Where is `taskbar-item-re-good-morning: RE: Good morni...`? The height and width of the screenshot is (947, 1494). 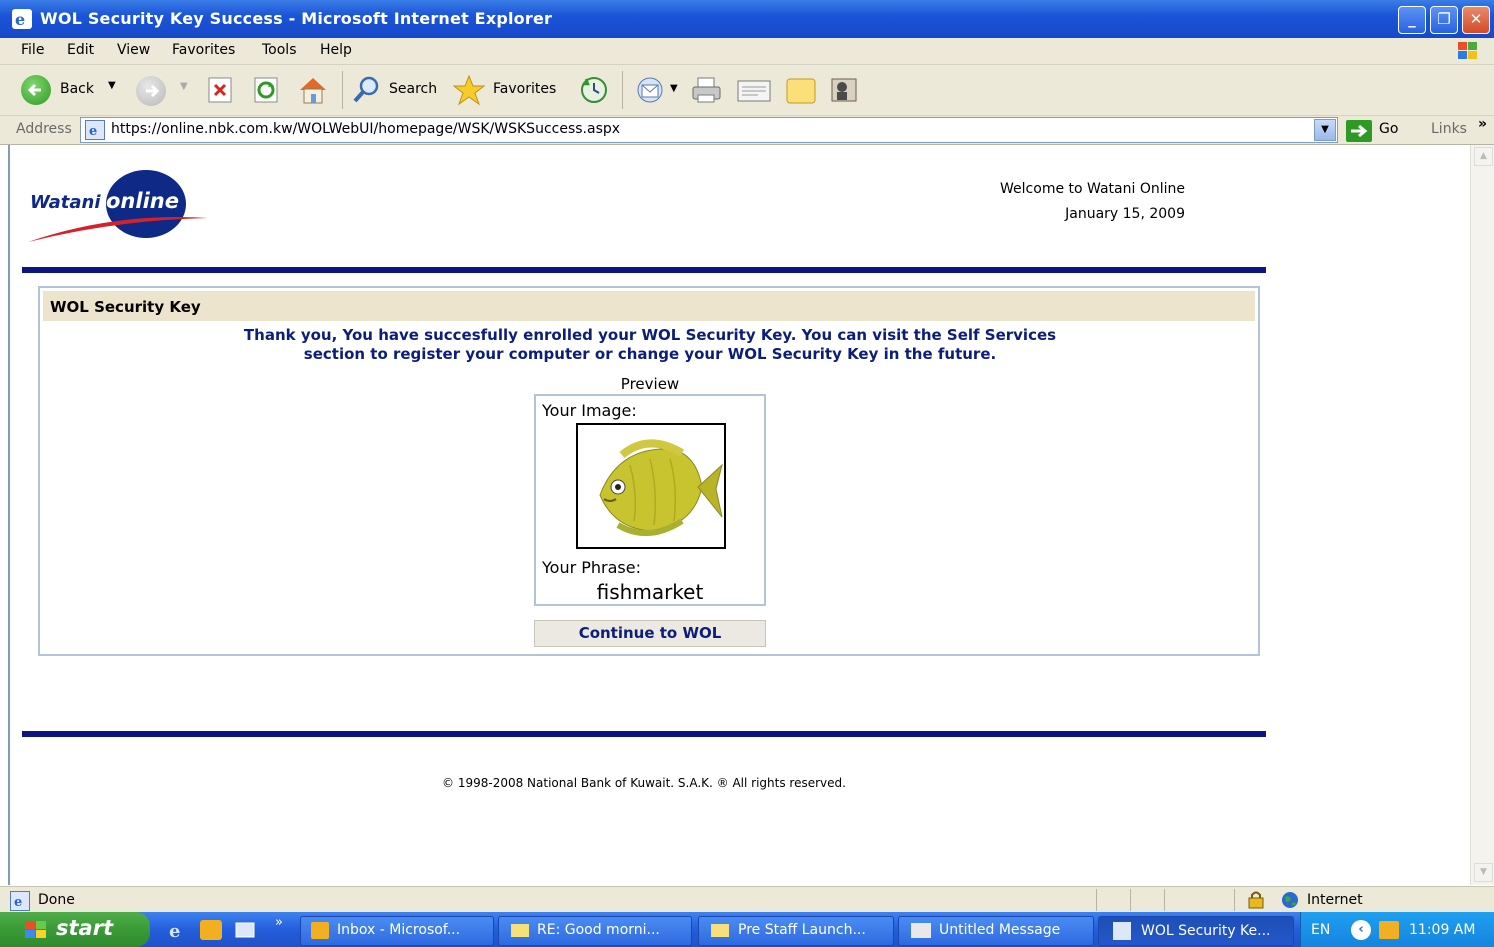
taskbar-item-re-good-morning: RE: Good morni... is located at coordinates (595, 931).